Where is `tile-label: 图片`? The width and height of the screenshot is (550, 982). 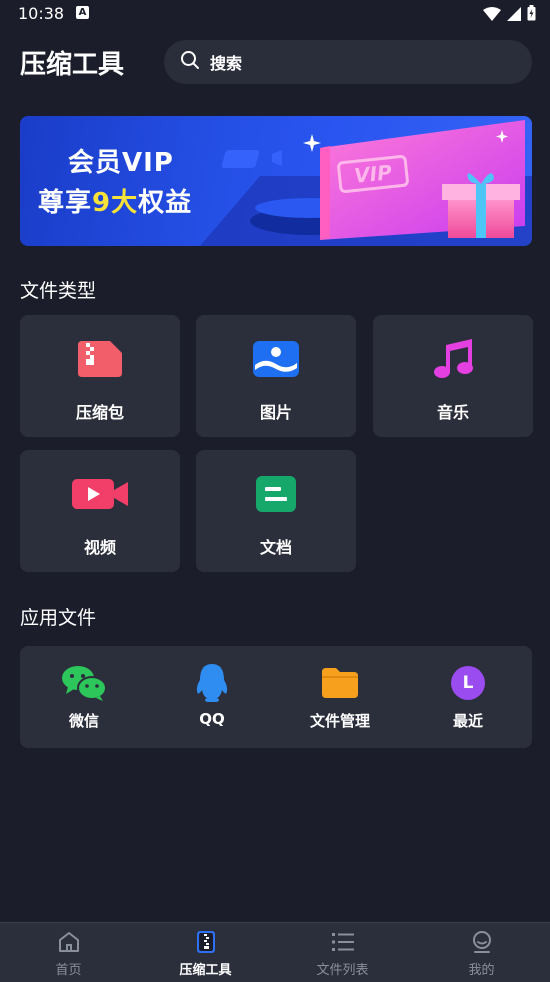
tile-label: 图片 is located at coordinates (275, 412).